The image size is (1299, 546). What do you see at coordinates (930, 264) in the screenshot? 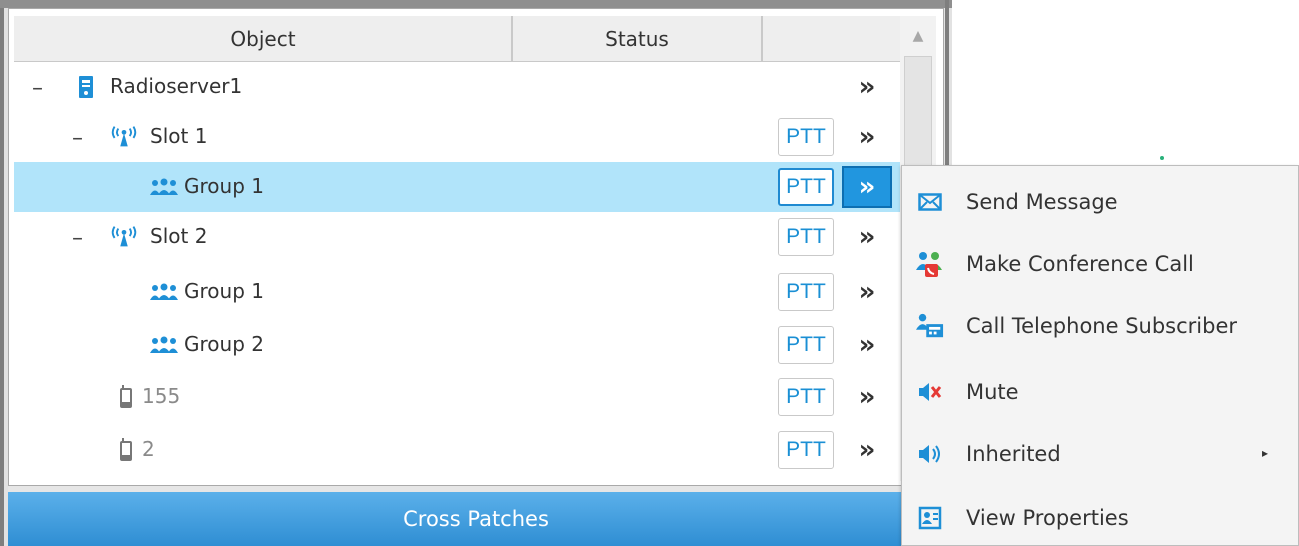
I see `conference-call-icon` at bounding box center [930, 264].